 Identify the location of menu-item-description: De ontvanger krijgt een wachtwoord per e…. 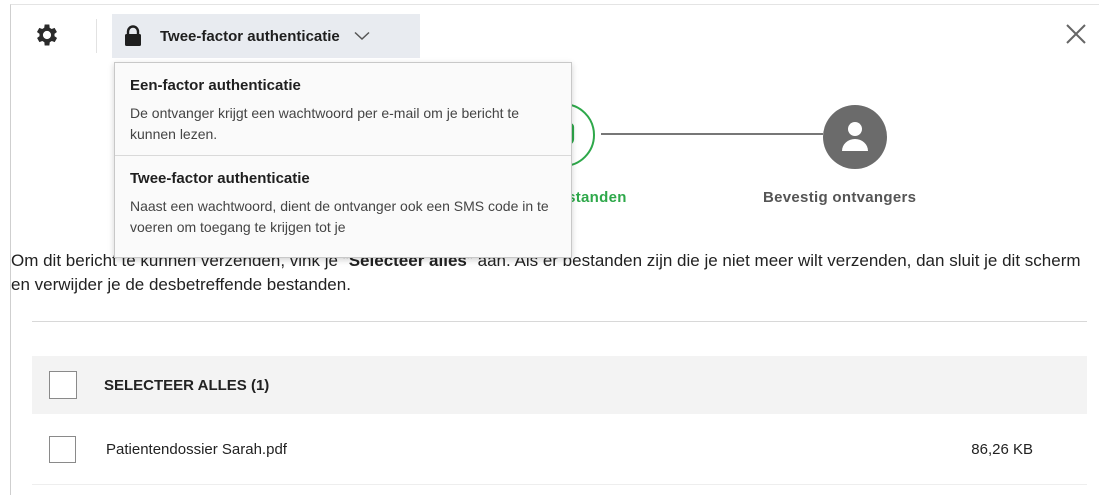
(325, 123).